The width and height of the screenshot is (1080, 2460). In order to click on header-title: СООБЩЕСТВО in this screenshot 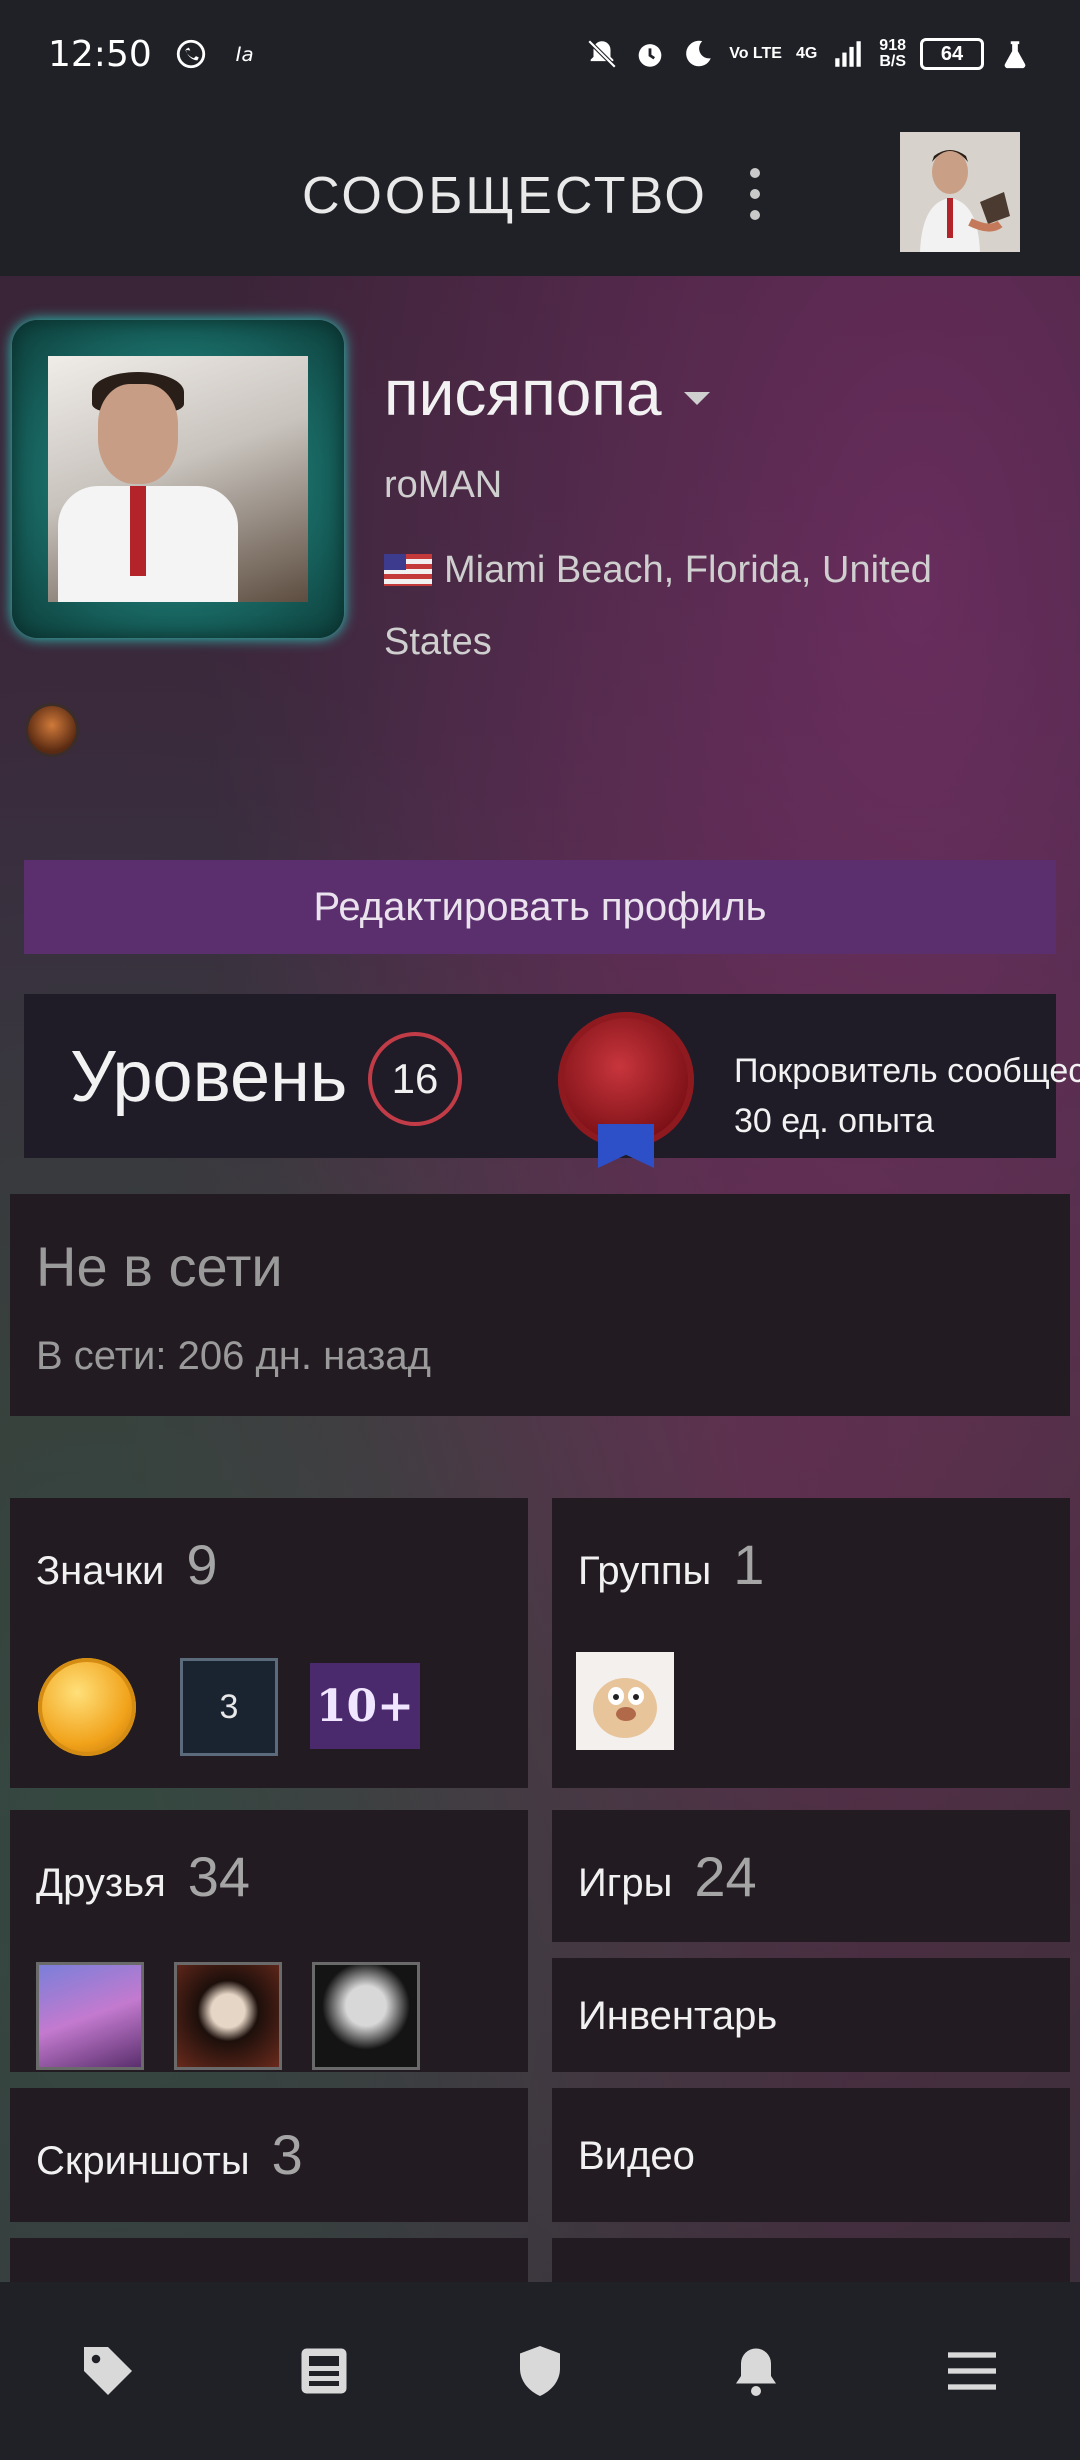, I will do `click(505, 196)`.